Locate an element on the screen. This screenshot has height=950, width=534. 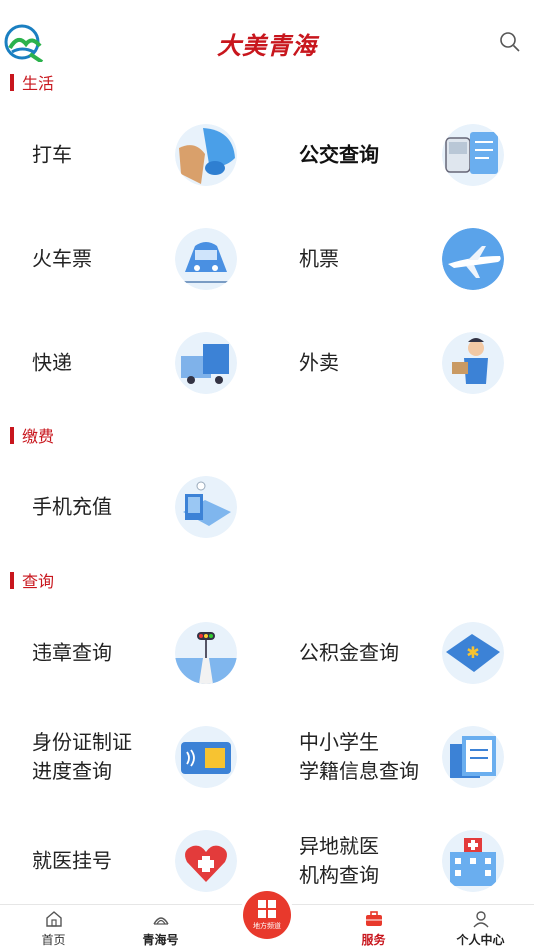
service-label: 公交查询 is located at coordinates (339, 154).